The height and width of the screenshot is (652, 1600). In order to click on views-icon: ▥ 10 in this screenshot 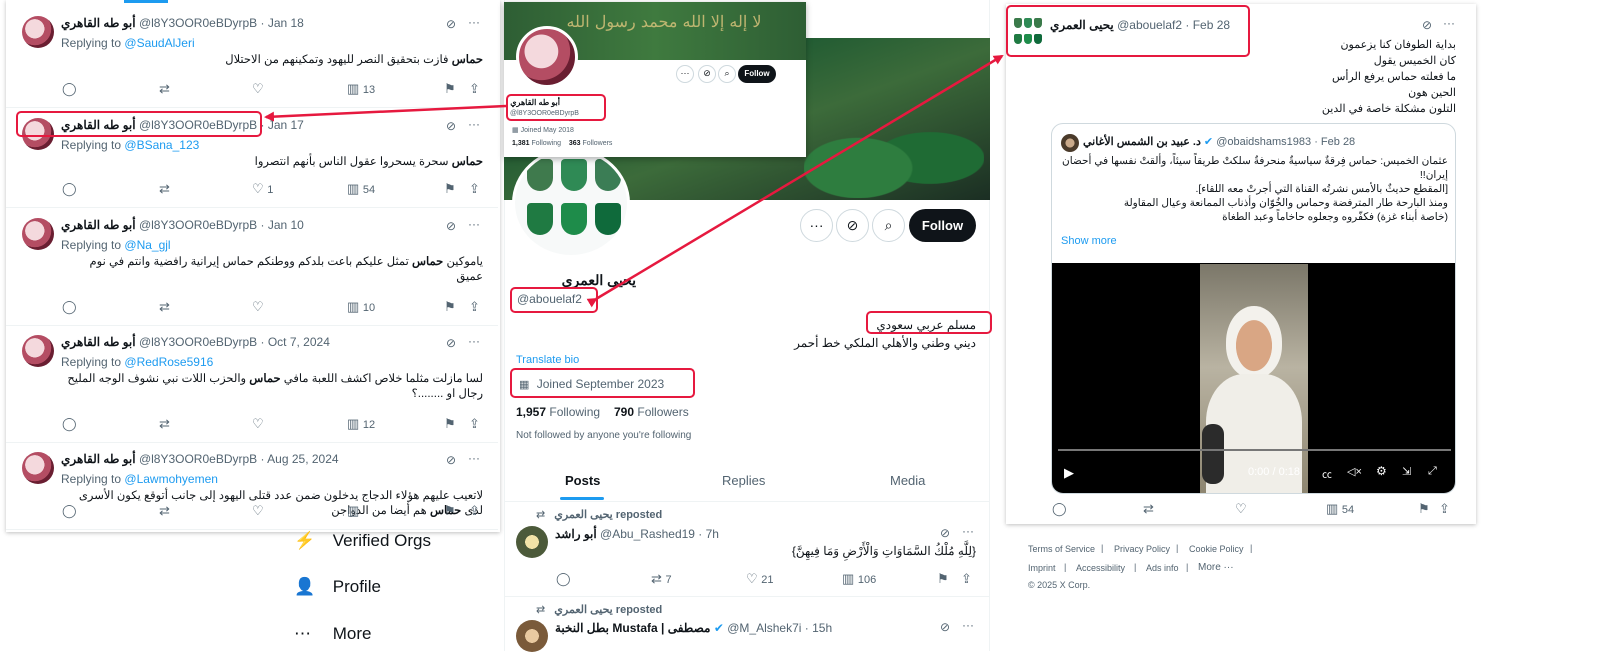, I will do `click(361, 307)`.